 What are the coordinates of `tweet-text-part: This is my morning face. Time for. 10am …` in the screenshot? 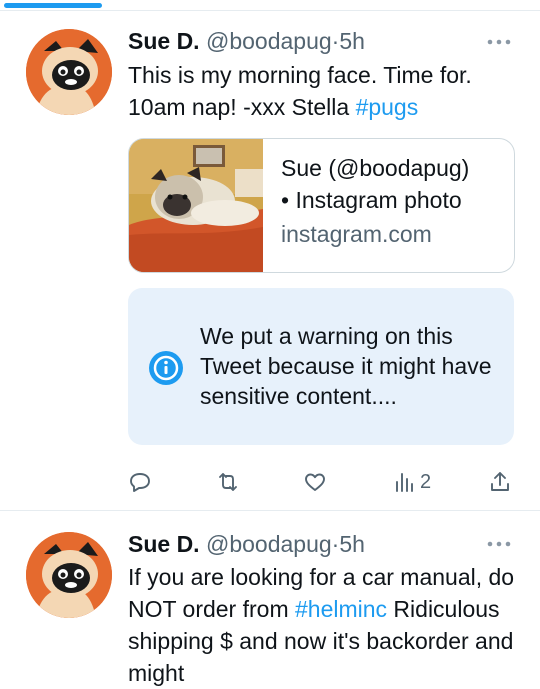 It's located at (300, 91).